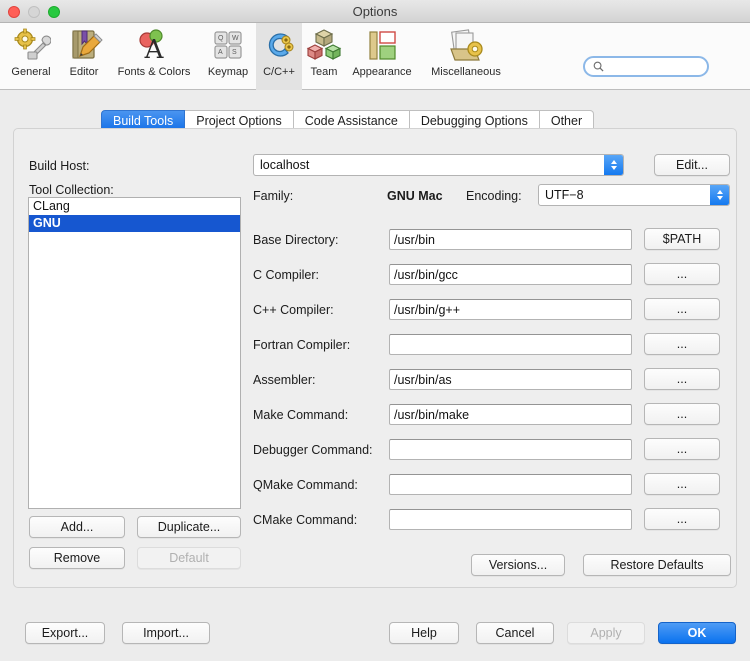 This screenshot has width=750, height=661. Describe the element at coordinates (494, 196) in the screenshot. I see `encoding-label: Encoding:` at that location.